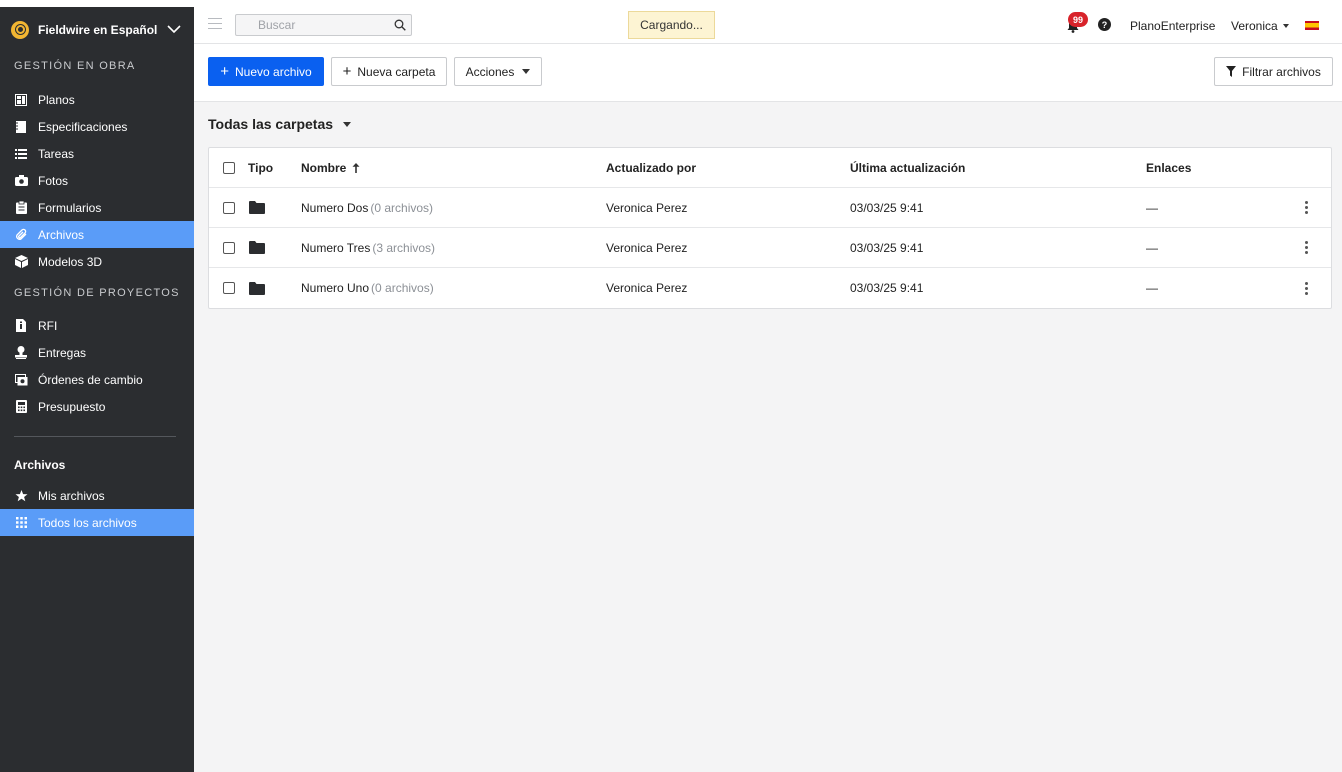 The image size is (1342, 772). I want to click on header-name-label: Nombre, so click(324, 167).